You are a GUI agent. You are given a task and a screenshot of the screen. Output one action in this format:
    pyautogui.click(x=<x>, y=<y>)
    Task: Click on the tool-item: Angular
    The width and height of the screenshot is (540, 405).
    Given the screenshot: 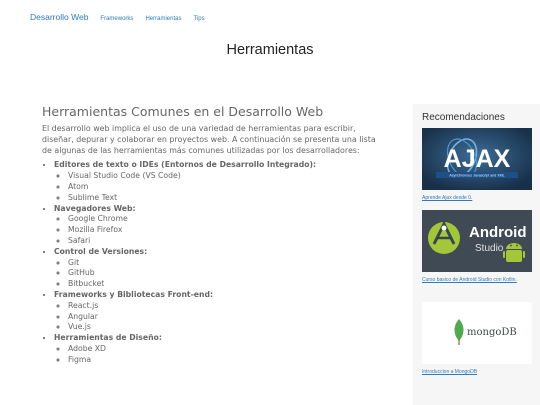 What is the action you would take?
    pyautogui.click(x=227, y=317)
    